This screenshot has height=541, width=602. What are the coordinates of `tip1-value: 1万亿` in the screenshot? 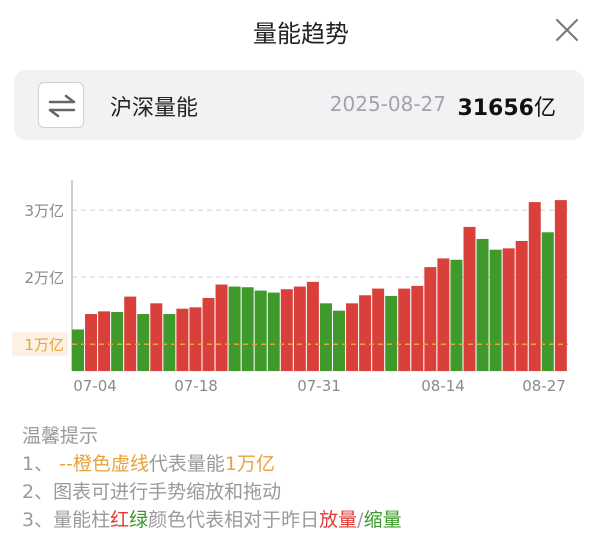 It's located at (249, 464).